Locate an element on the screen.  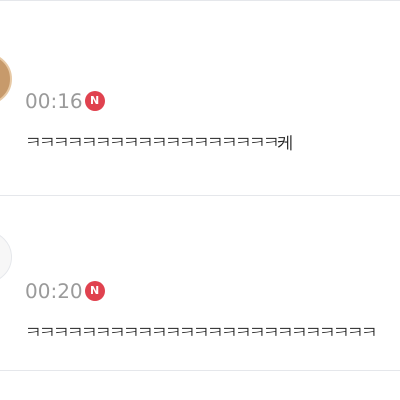
comment-text: ㅋㅋㅋㅋㅋㅋㅋㅋㅋㅋㅋㅋㅋㅋㅋㅋㅋㅋㅋㅋㅋㅋㅋㅋㅋ is located at coordinates (200, 333).